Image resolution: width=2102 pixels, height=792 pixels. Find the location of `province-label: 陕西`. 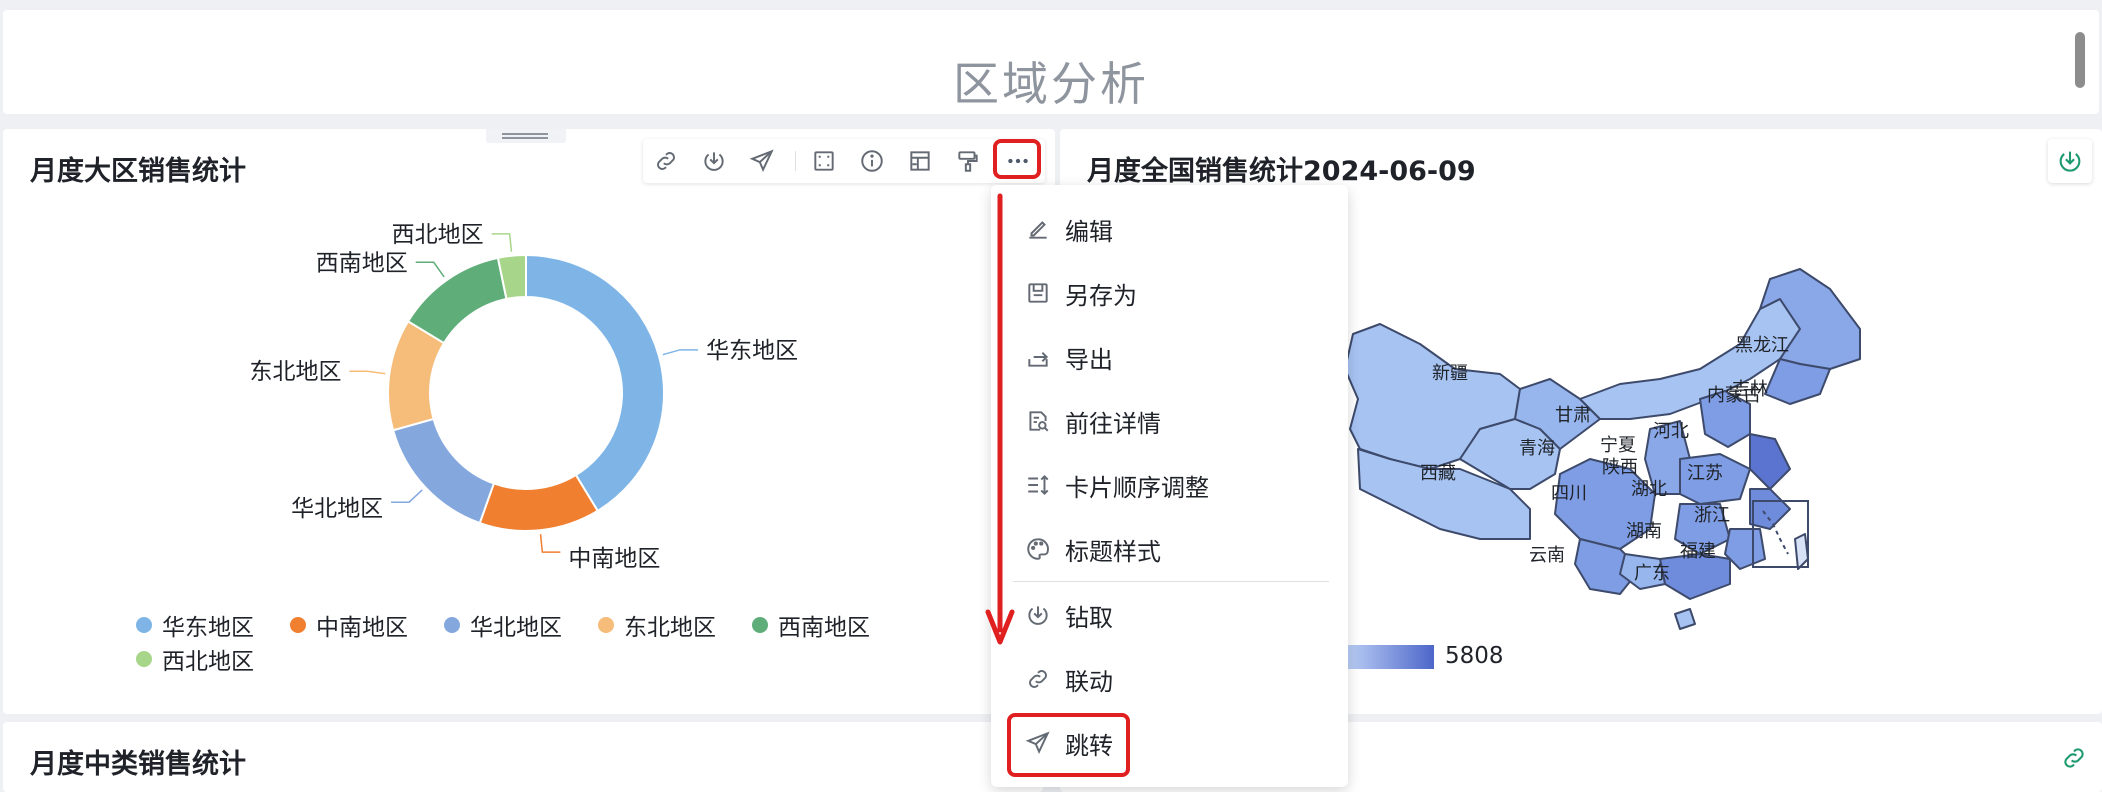

province-label: 陕西 is located at coordinates (1620, 467).